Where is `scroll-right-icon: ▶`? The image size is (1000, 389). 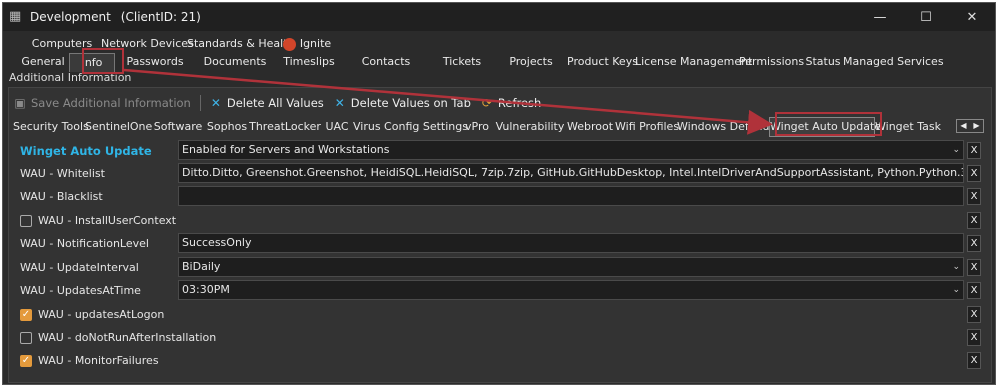 scroll-right-icon: ▶ is located at coordinates (976, 126).